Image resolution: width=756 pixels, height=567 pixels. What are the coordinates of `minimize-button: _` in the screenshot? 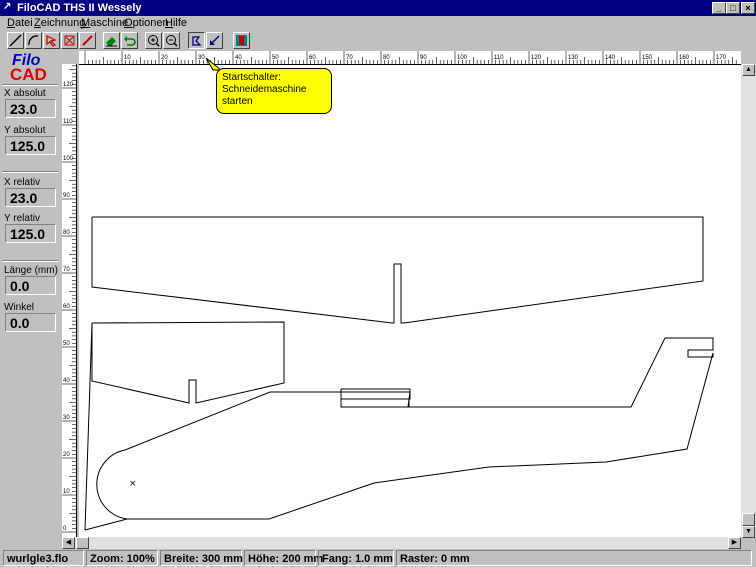 It's located at (719, 8).